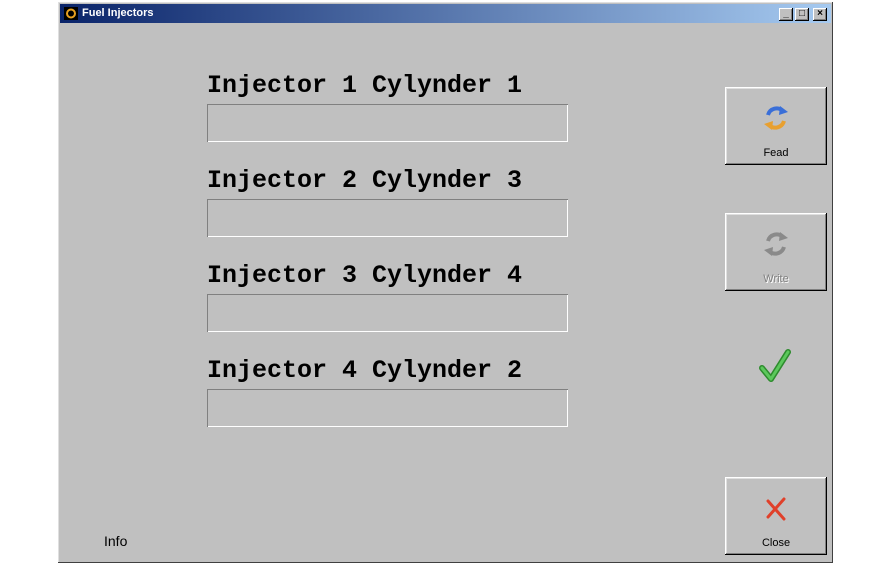 The image size is (891, 564). I want to click on window-close-button: ×, so click(820, 14).